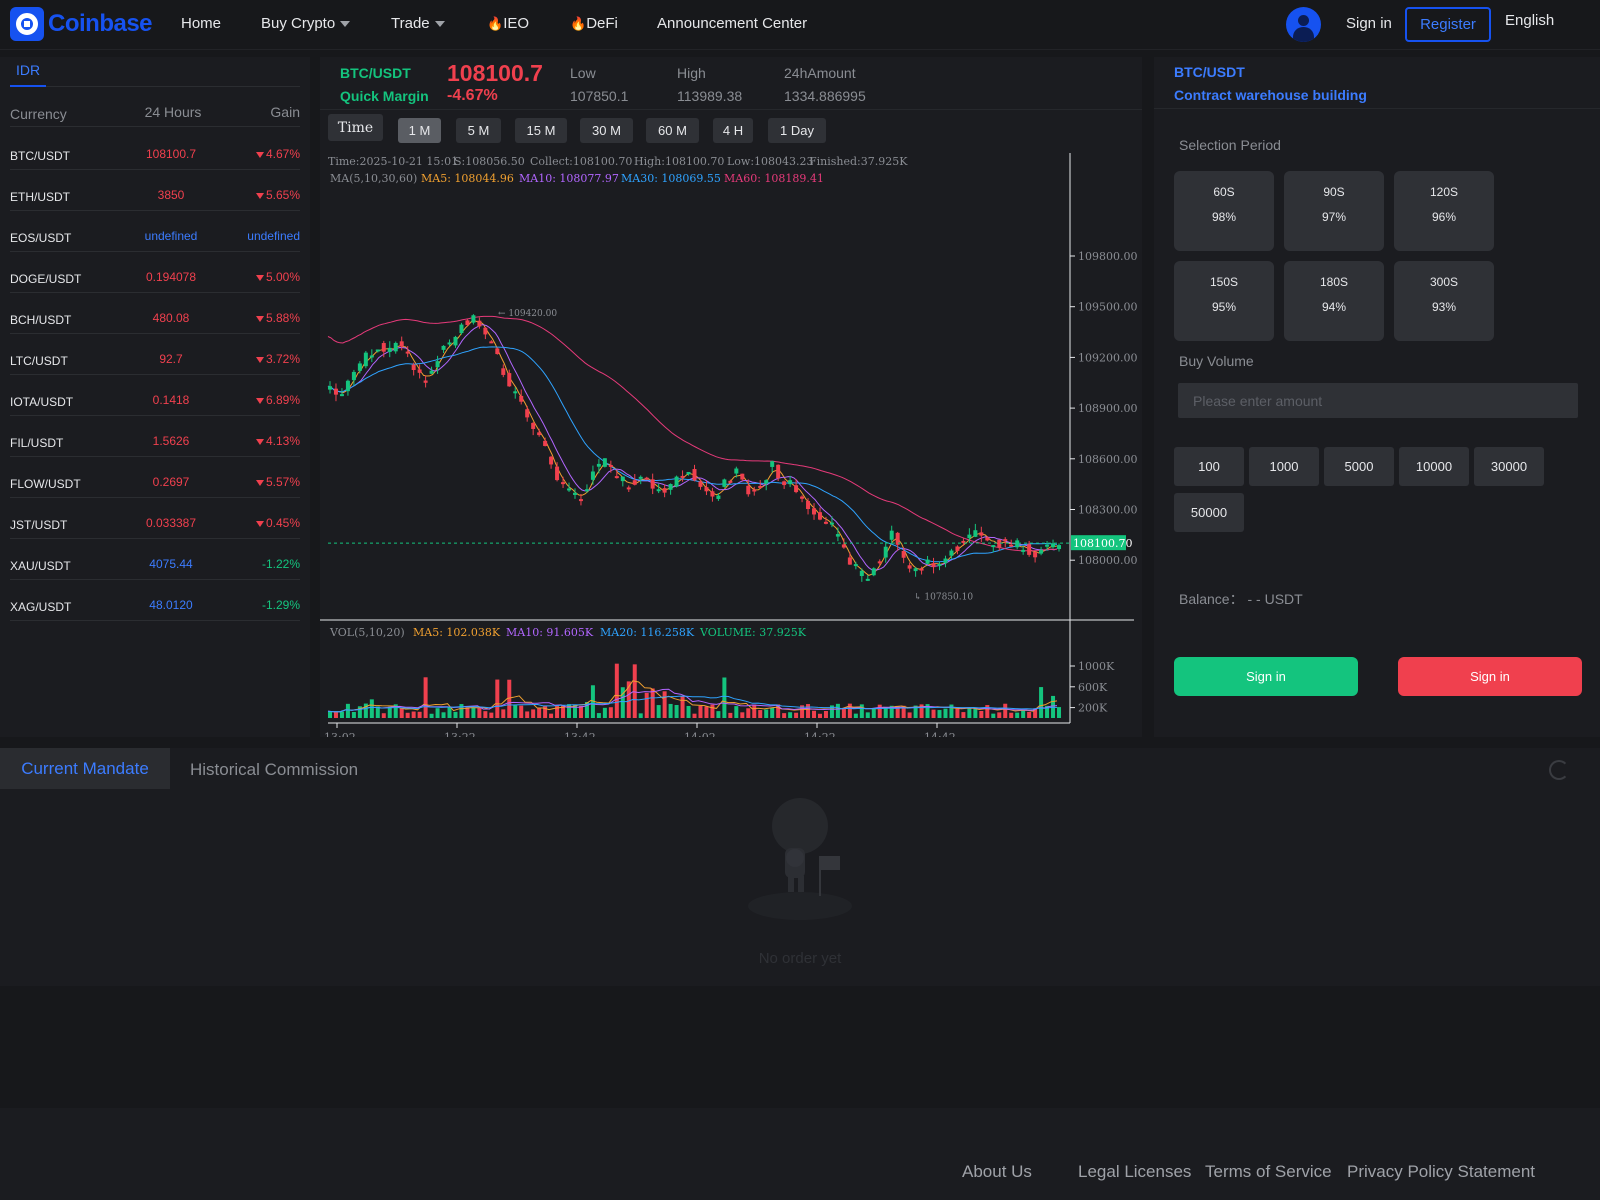 The width and height of the screenshot is (1600, 1200). Describe the element at coordinates (1490, 676) in the screenshot. I see `buy-down-button: Sign in` at that location.